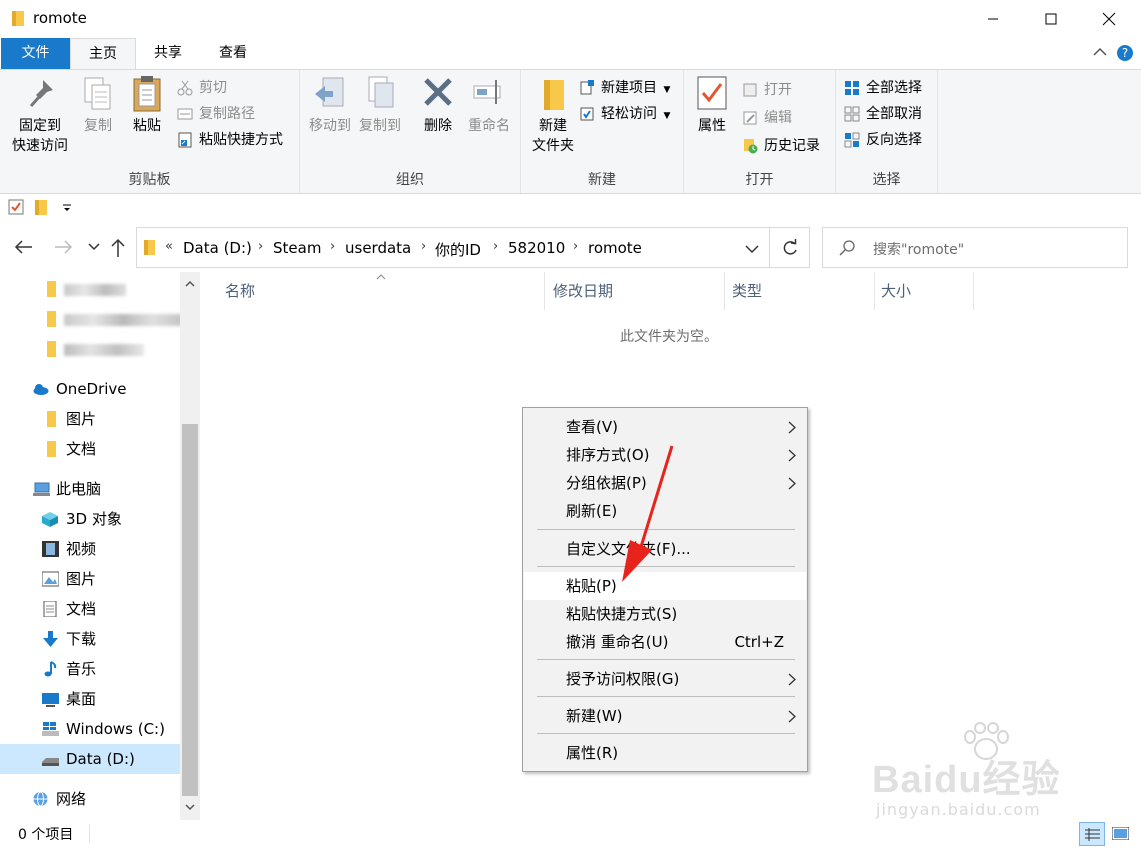  I want to click on organize-group: 移动到 复制到 删除 重命名 组织, so click(410, 131).